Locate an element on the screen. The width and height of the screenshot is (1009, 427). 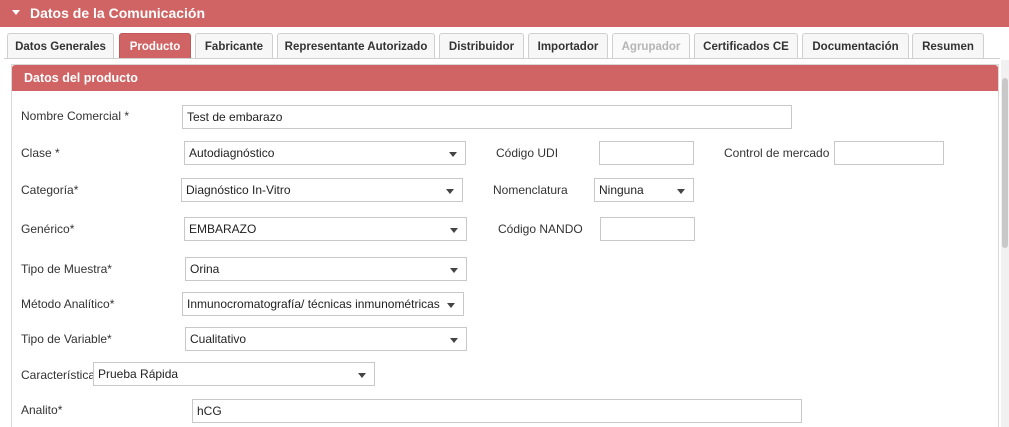
tab-fabricante: Fabricante is located at coordinates (234, 46).